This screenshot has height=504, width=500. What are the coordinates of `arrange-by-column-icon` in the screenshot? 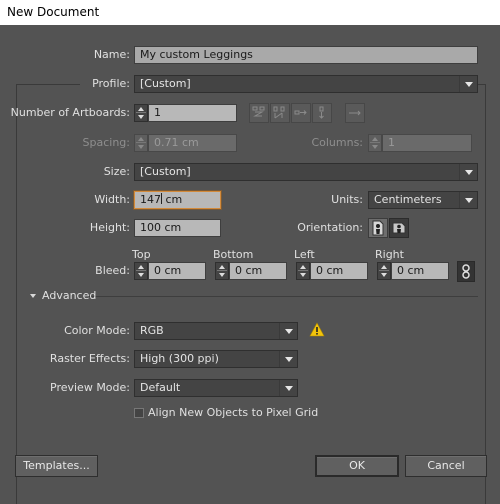 It's located at (322, 113).